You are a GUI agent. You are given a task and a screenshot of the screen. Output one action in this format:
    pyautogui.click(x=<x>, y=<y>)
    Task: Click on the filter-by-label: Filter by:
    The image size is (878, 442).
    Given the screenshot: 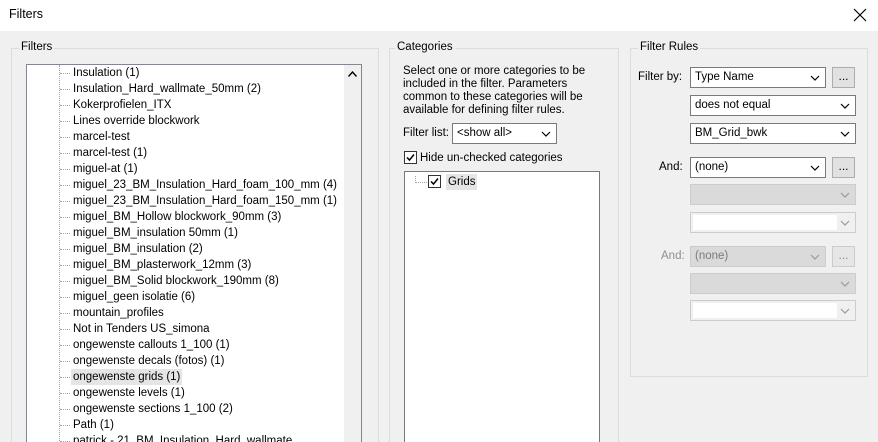 What is the action you would take?
    pyautogui.click(x=660, y=77)
    